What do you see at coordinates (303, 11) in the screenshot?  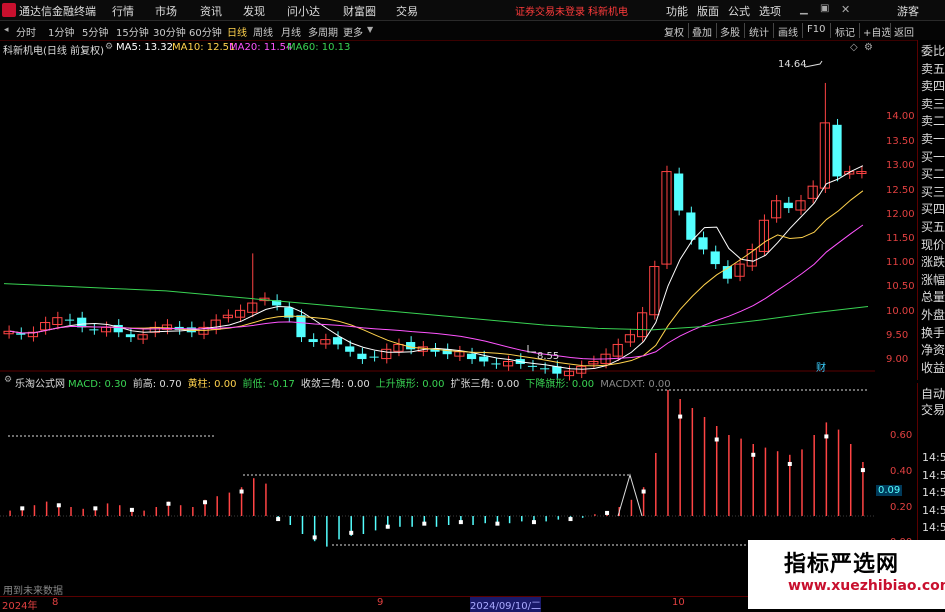 I see `menu-ask: 问小达` at bounding box center [303, 11].